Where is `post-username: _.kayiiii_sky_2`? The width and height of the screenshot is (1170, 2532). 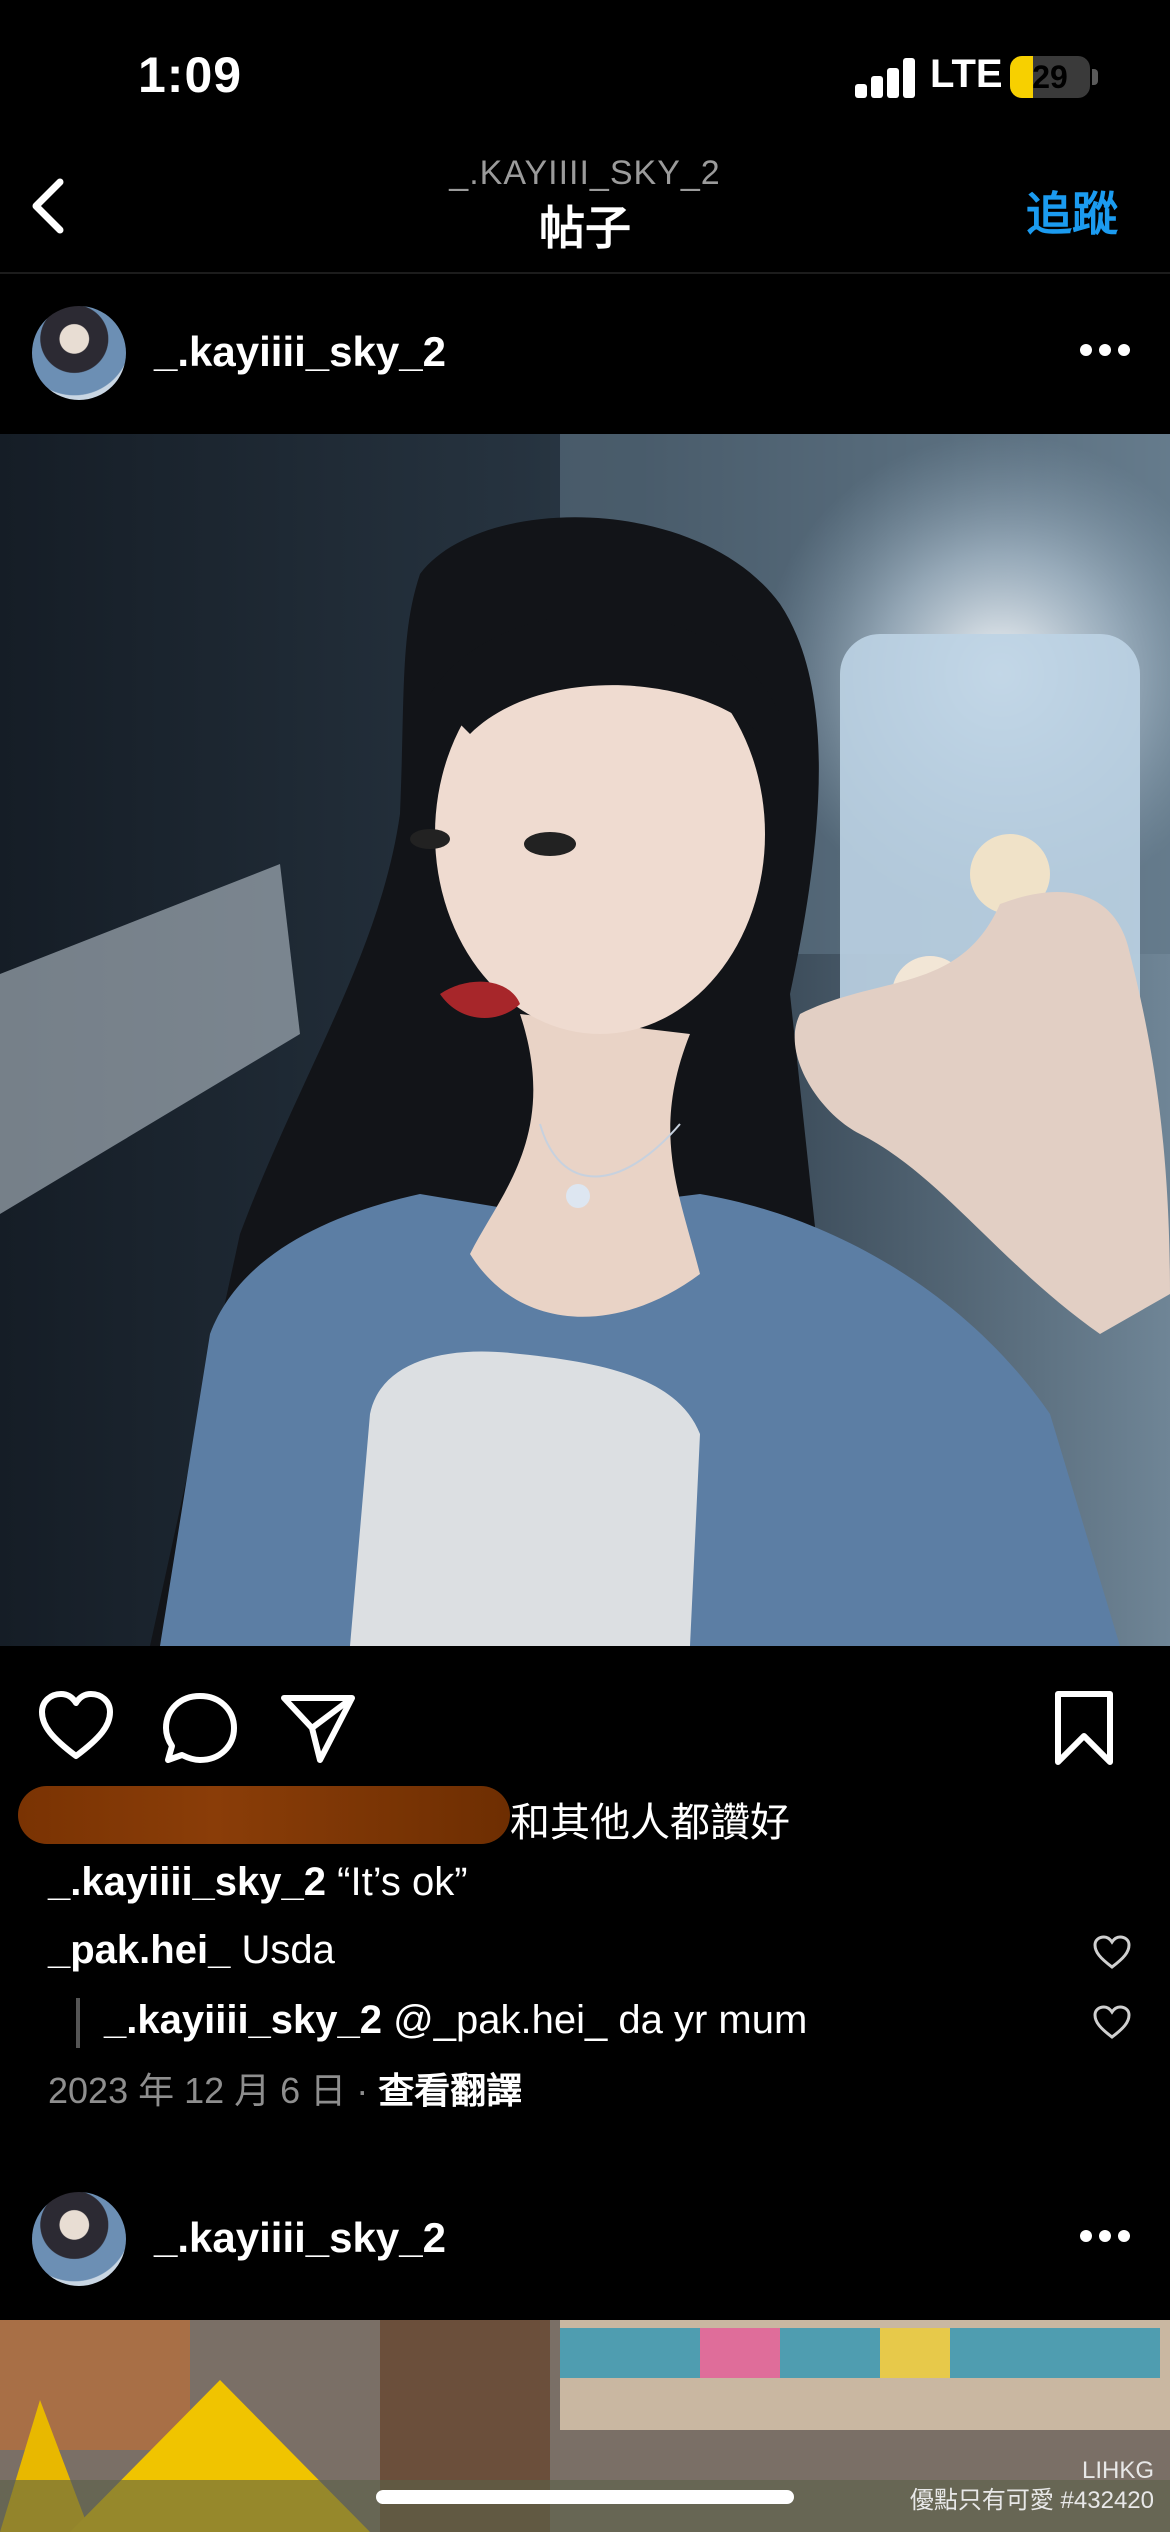
post-username: _.kayiiii_sky_2 is located at coordinates (300, 352).